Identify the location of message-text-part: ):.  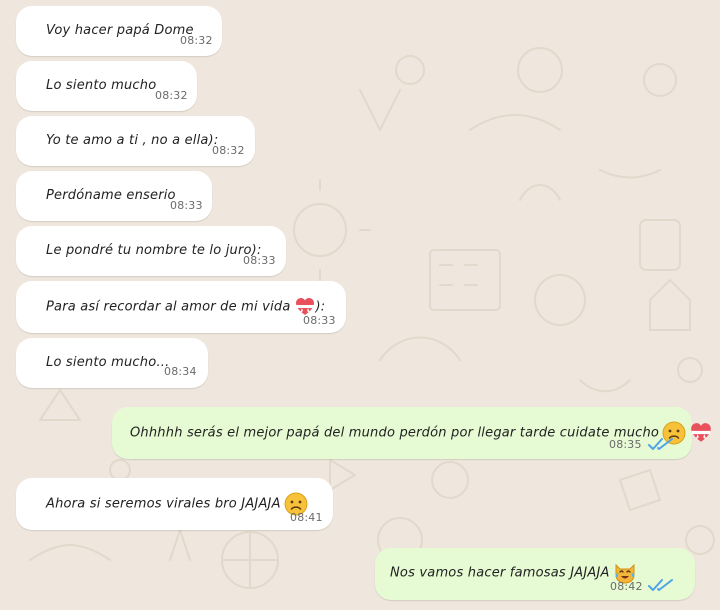
(320, 307).